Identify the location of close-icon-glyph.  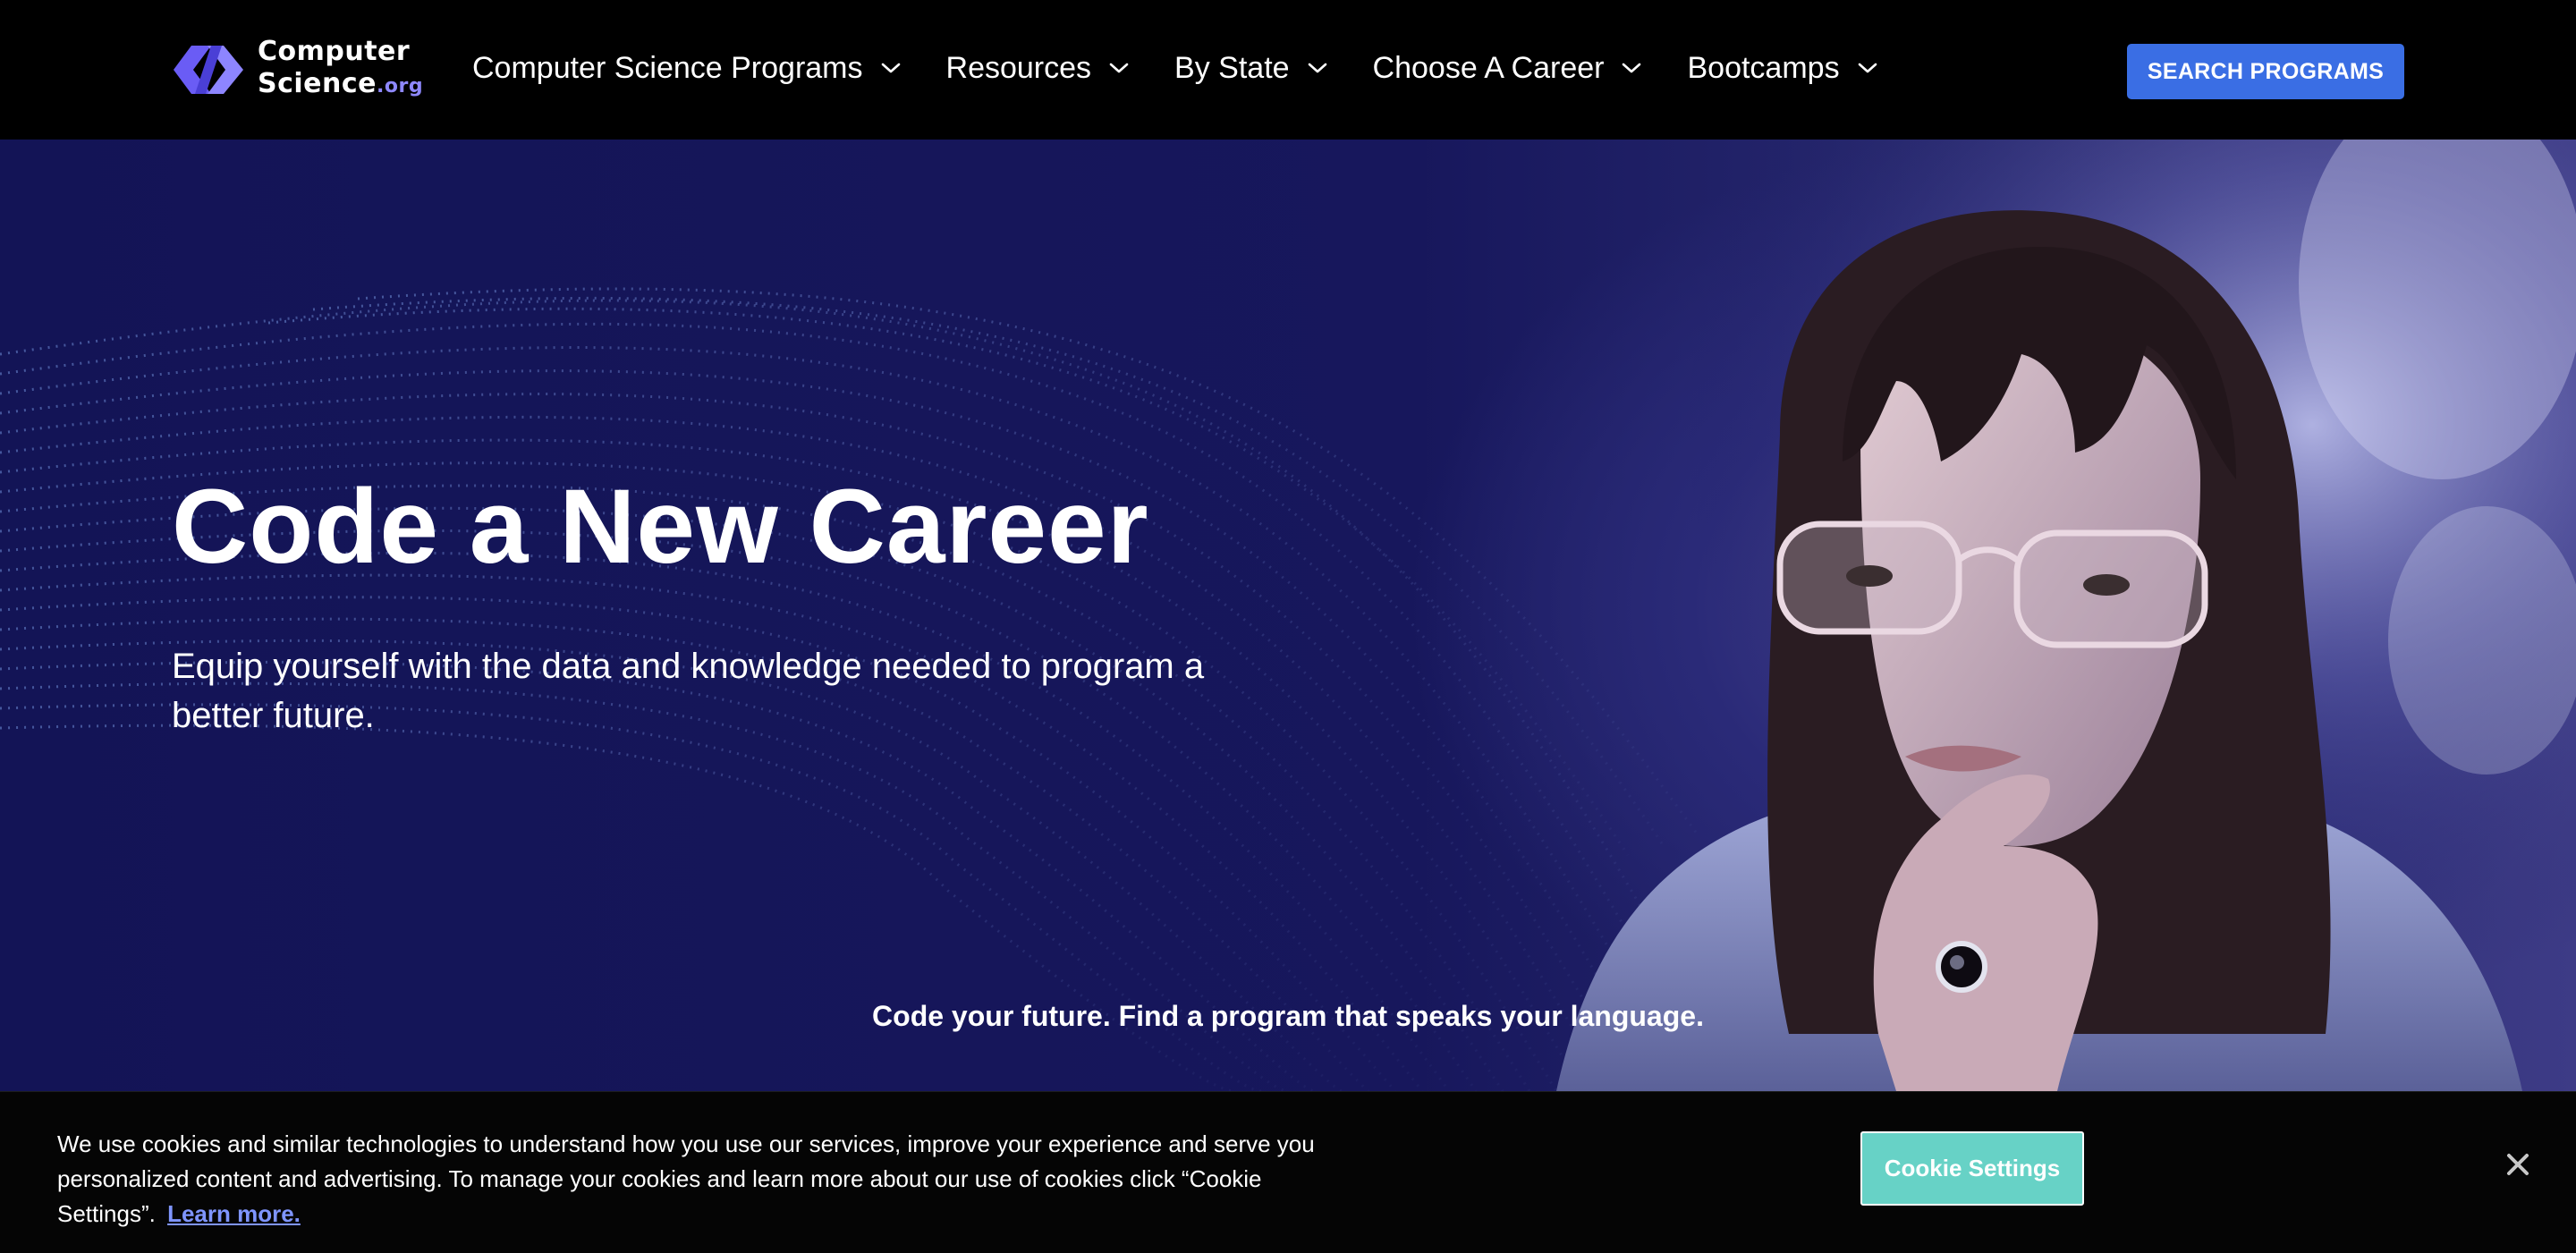
(2518, 1164).